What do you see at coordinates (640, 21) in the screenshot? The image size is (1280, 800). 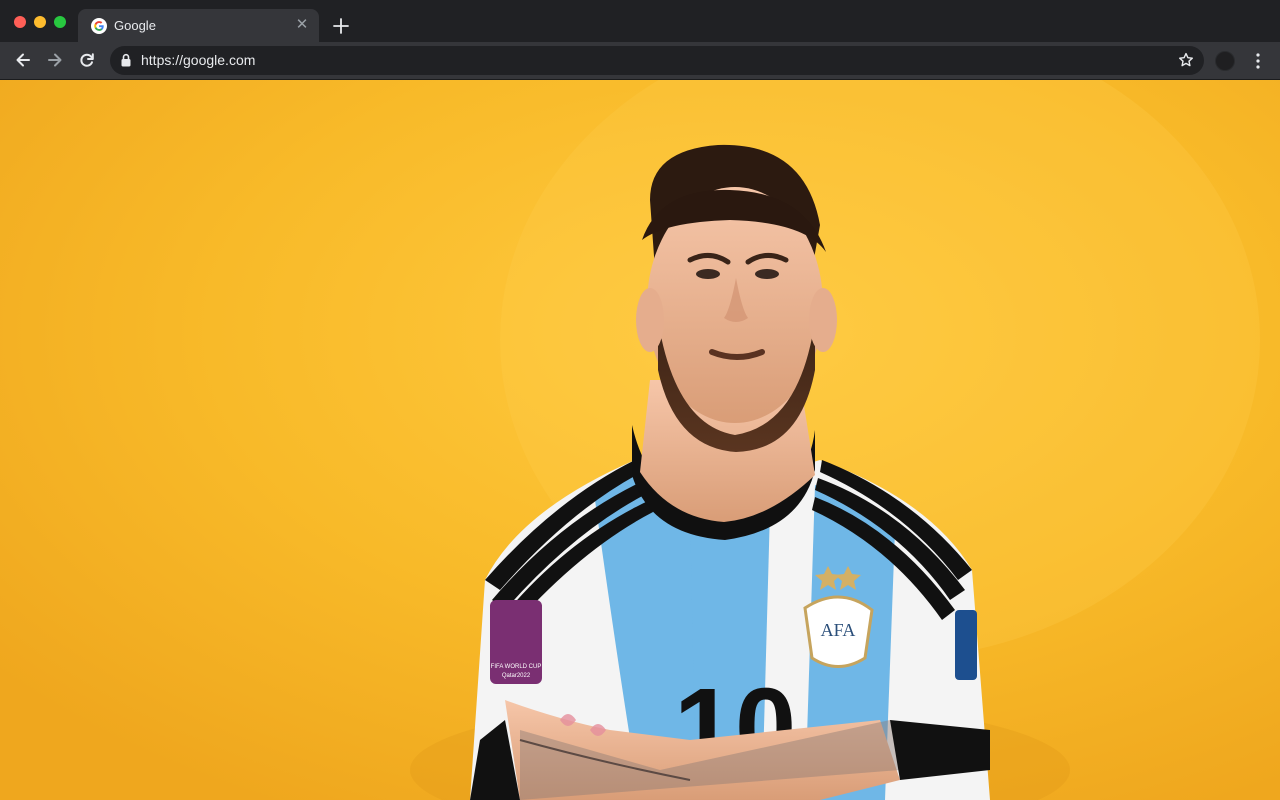 I see `tab-strip: Google ✕` at bounding box center [640, 21].